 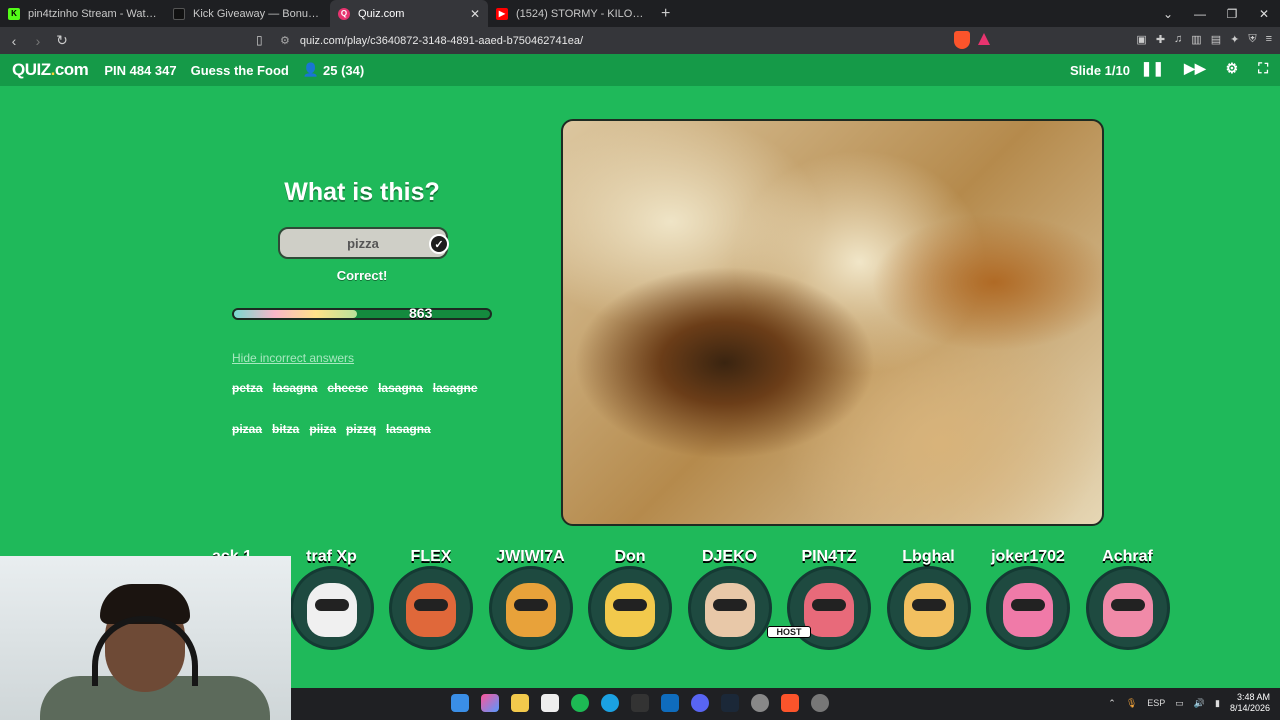 What do you see at coordinates (363, 243) in the screenshot?
I see `answer-field: pizza ✓` at bounding box center [363, 243].